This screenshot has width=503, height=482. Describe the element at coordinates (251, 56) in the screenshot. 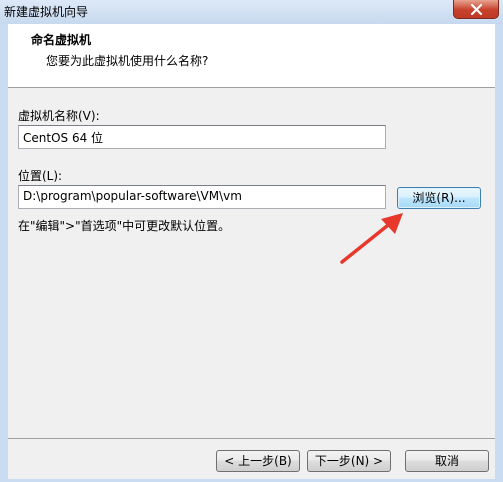

I see `wizard-header: 命名虚拟机 您要为此虚拟机使用什么名称?` at that location.